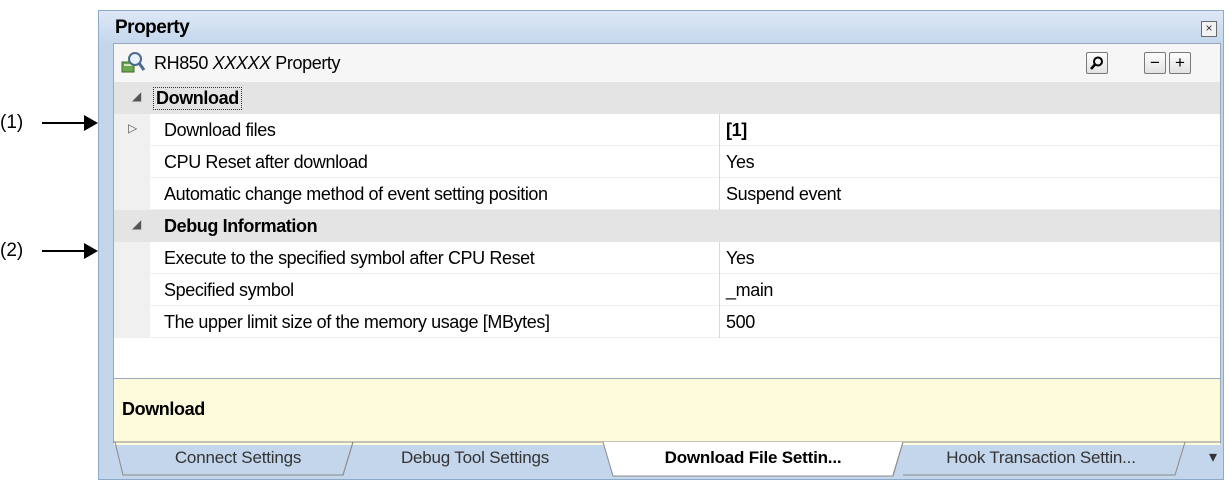 This screenshot has height=484, width=1231. What do you see at coordinates (667, 98) in the screenshot?
I see `category-row-download: ◢ Download` at bounding box center [667, 98].